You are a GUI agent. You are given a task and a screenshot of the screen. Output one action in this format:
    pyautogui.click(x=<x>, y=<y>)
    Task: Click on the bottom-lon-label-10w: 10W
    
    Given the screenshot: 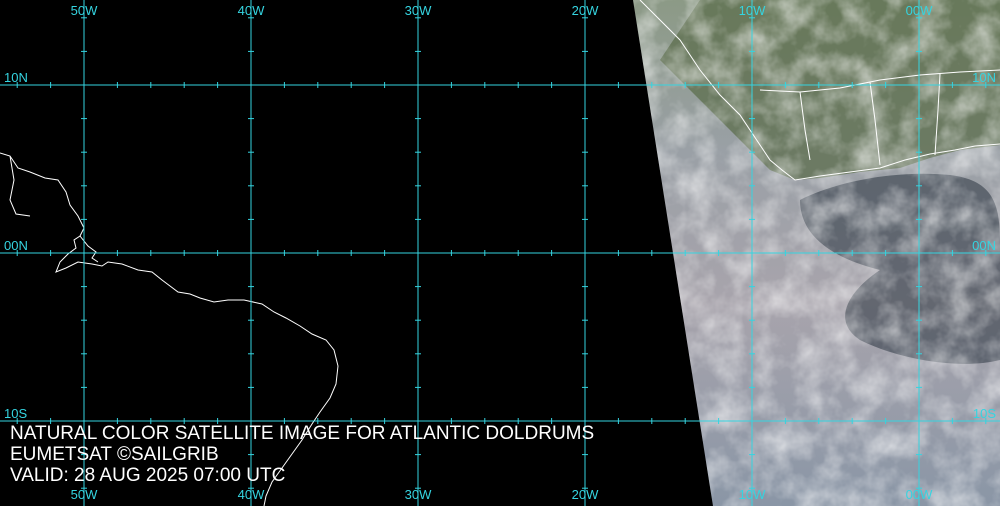 What is the action you would take?
    pyautogui.click(x=752, y=494)
    